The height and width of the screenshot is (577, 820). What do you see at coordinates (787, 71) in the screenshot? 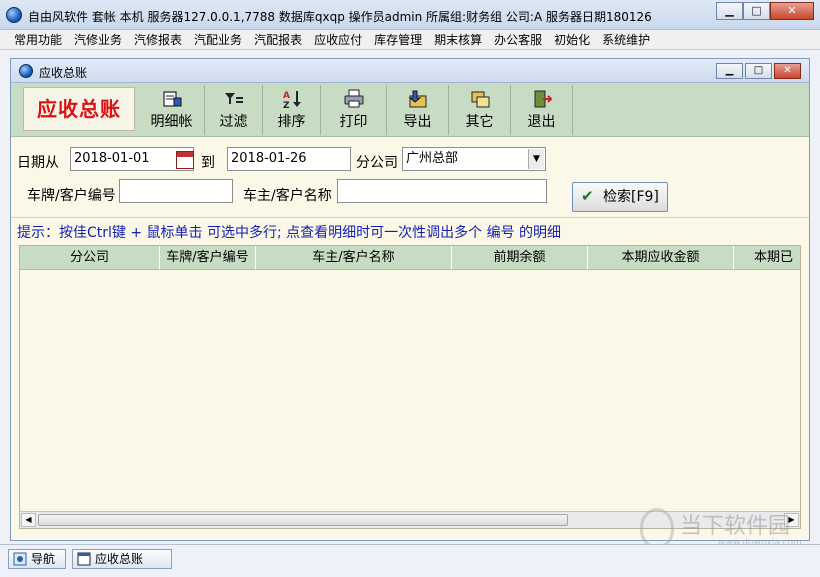
I see `child-close-icon: ✕` at bounding box center [787, 71].